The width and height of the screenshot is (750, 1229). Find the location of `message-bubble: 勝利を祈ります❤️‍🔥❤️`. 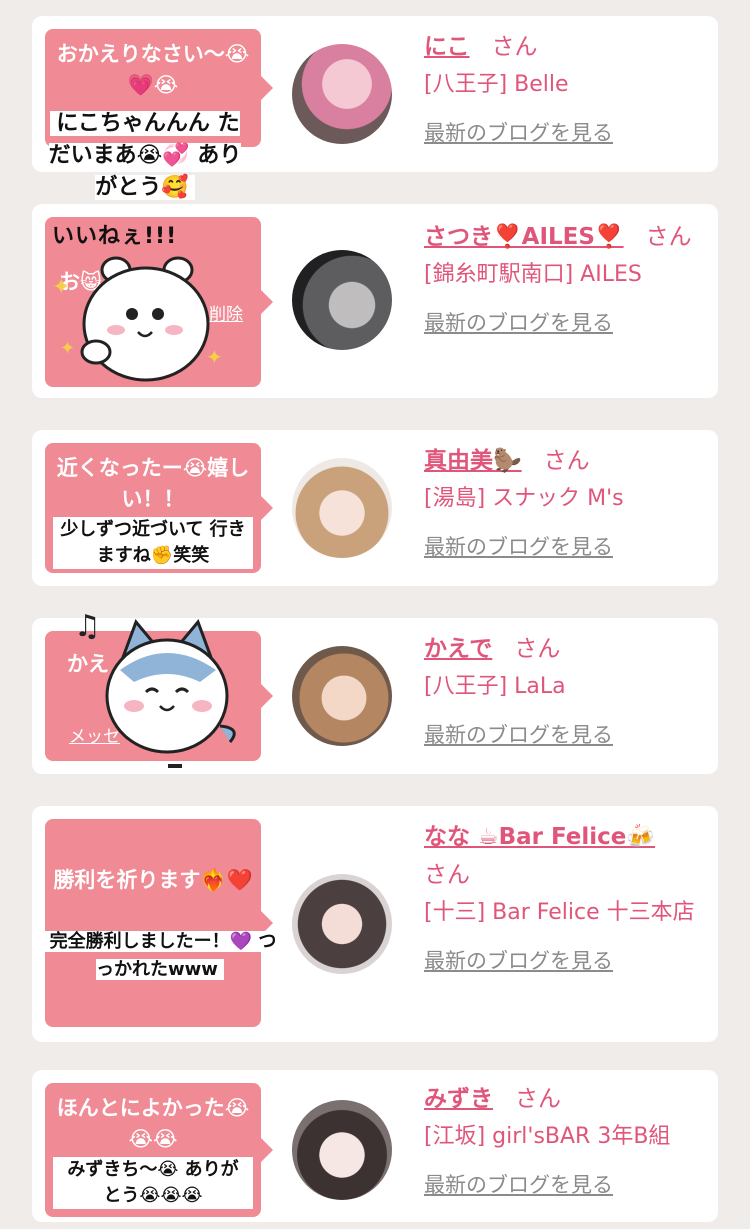

message-bubble: 勝利を祈ります❤️‍🔥❤️ is located at coordinates (159, 923).